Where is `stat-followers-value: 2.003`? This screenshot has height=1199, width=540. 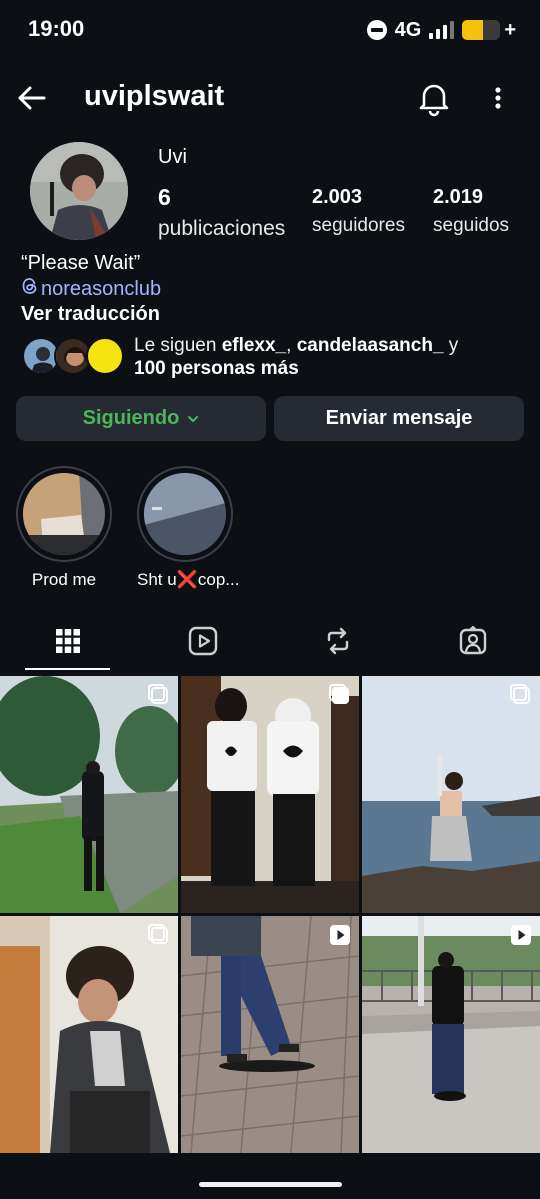 stat-followers-value: 2.003 is located at coordinates (337, 197).